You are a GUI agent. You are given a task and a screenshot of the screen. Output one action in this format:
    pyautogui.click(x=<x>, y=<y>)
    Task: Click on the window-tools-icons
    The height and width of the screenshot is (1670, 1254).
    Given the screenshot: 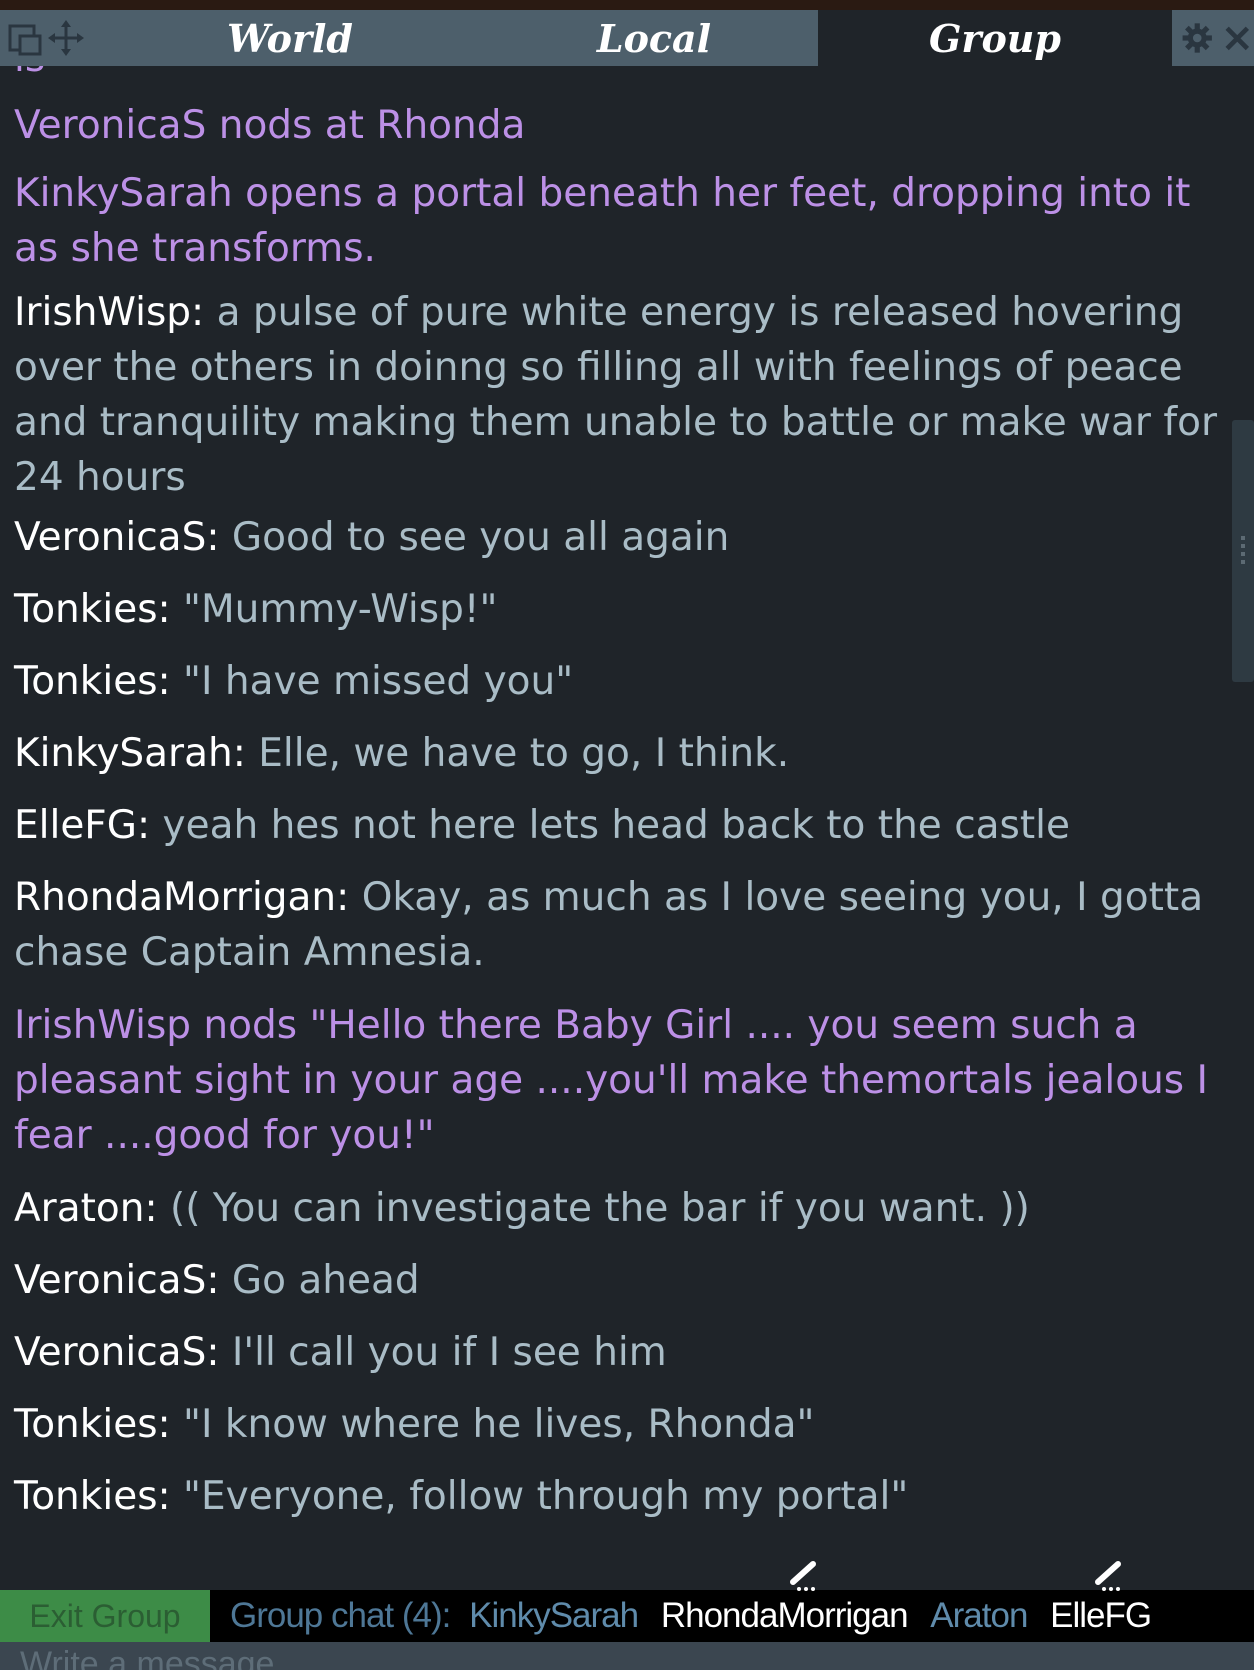 What is the action you would take?
    pyautogui.click(x=46, y=38)
    